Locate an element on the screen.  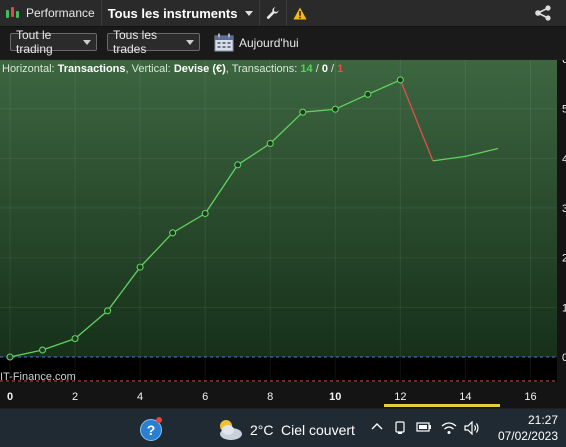
help-icon: ? is located at coordinates (151, 429).